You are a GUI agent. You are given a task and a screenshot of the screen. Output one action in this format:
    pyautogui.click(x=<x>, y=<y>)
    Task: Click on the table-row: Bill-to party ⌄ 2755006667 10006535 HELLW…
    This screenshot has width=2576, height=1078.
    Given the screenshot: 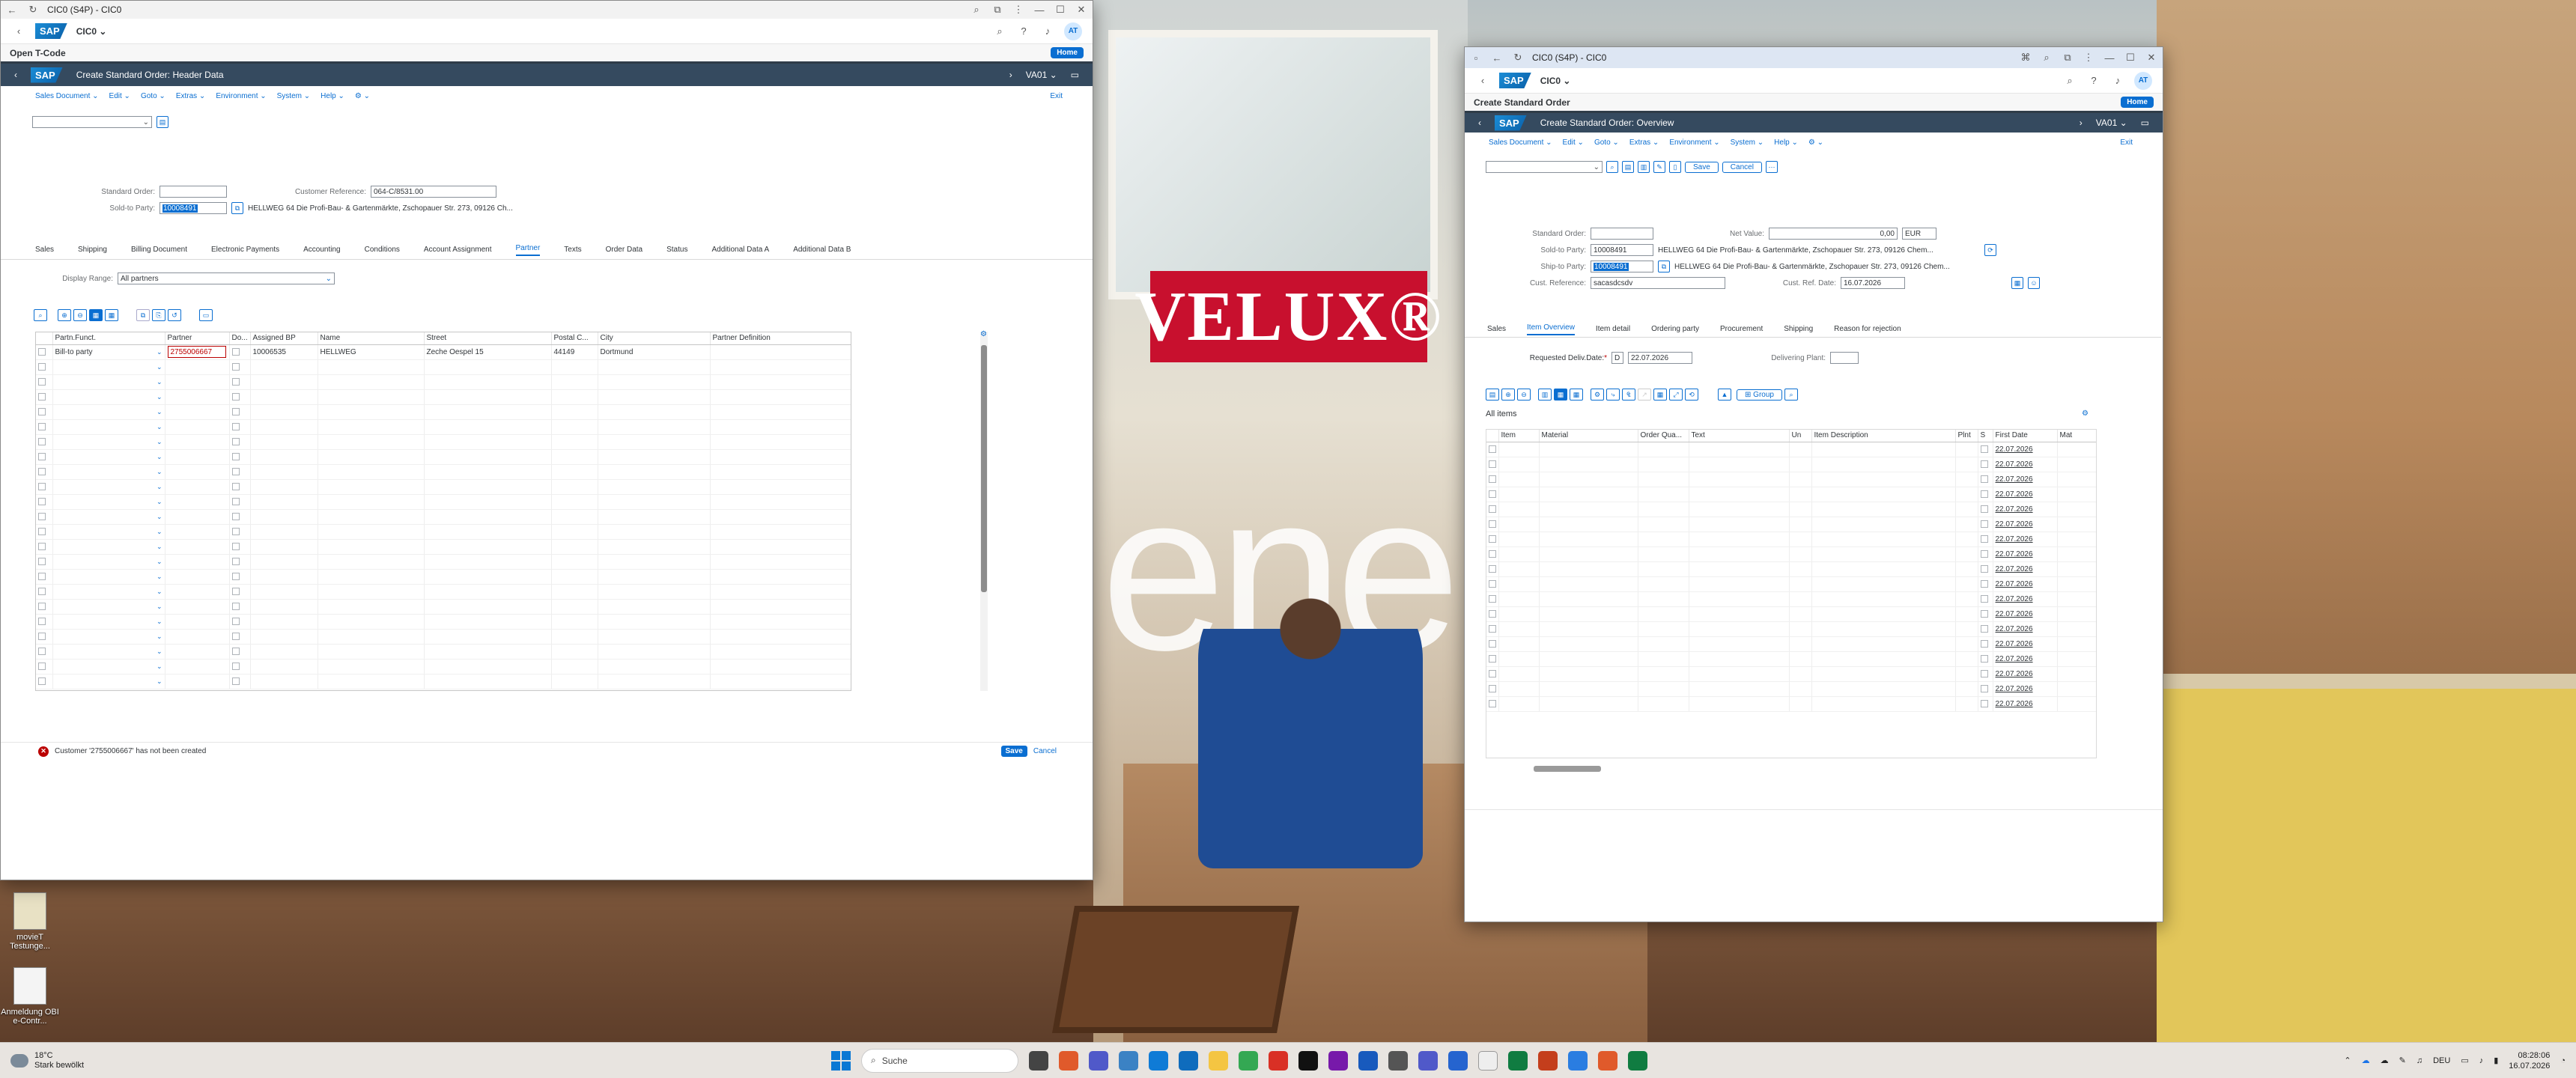 What is the action you would take?
    pyautogui.click(x=443, y=352)
    